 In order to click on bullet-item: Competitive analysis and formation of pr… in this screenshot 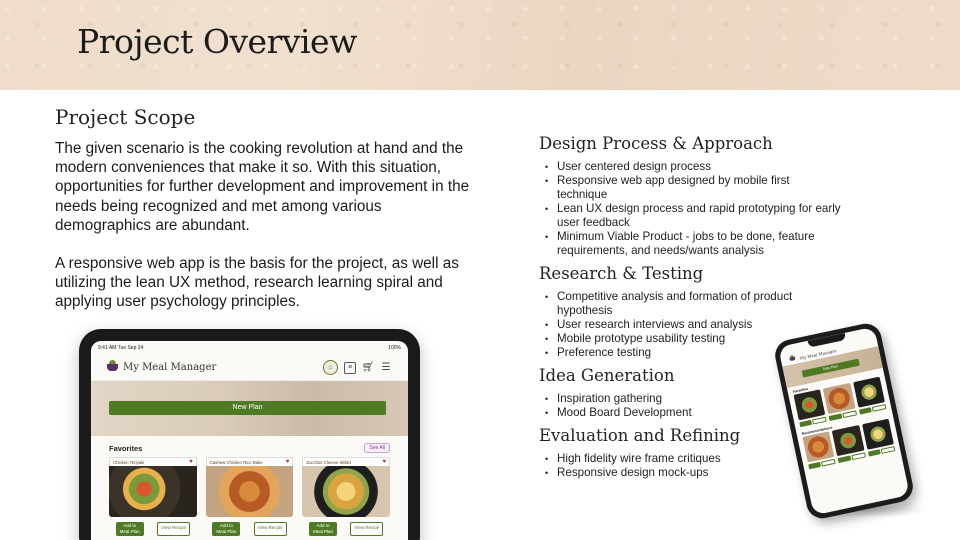, I will do `click(693, 304)`.